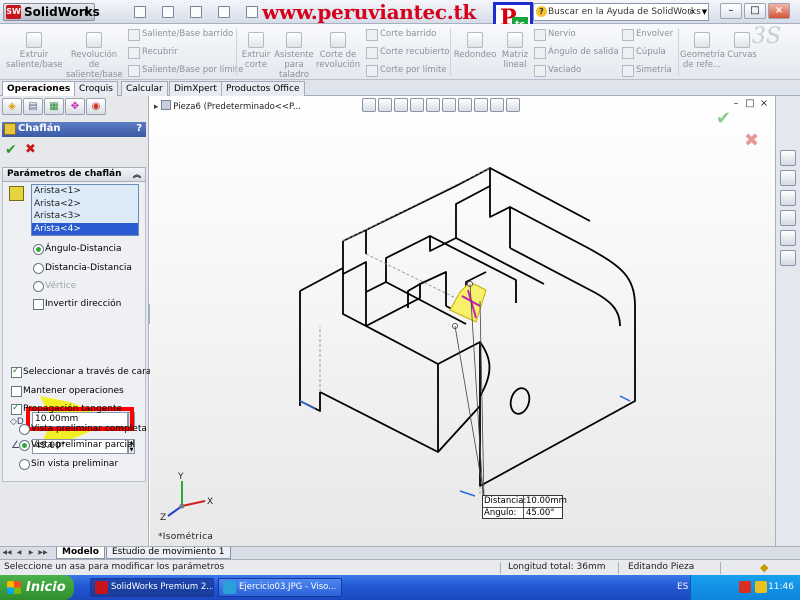  Describe the element at coordinates (96, 88) in the screenshot. I see `tab-croquis: Croquis` at that location.